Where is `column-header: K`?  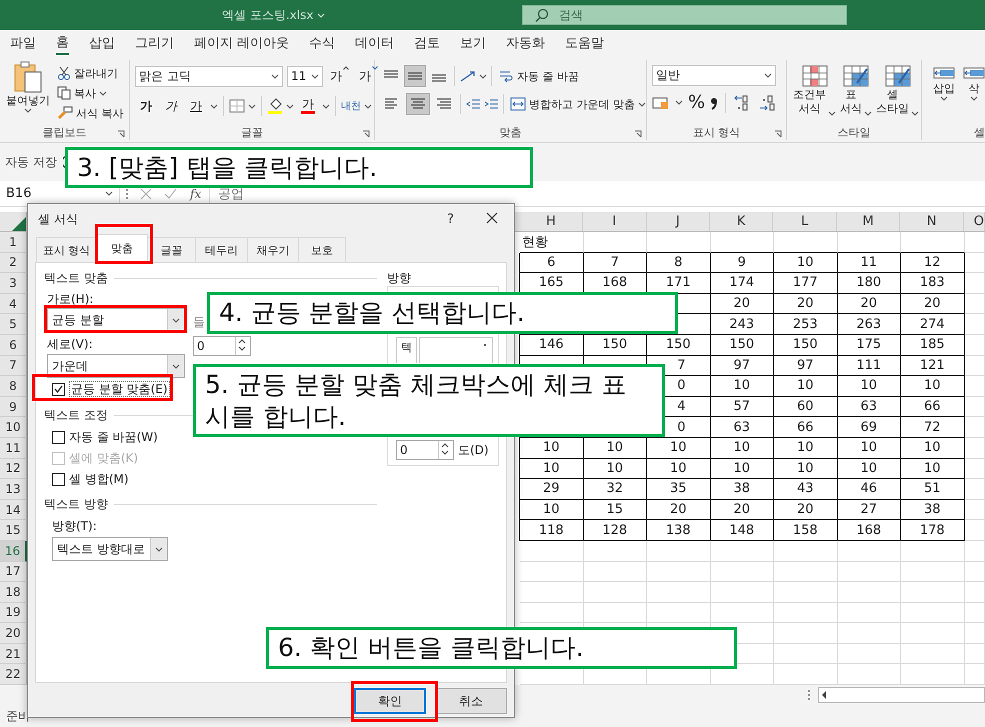
column-header: K is located at coordinates (742, 221).